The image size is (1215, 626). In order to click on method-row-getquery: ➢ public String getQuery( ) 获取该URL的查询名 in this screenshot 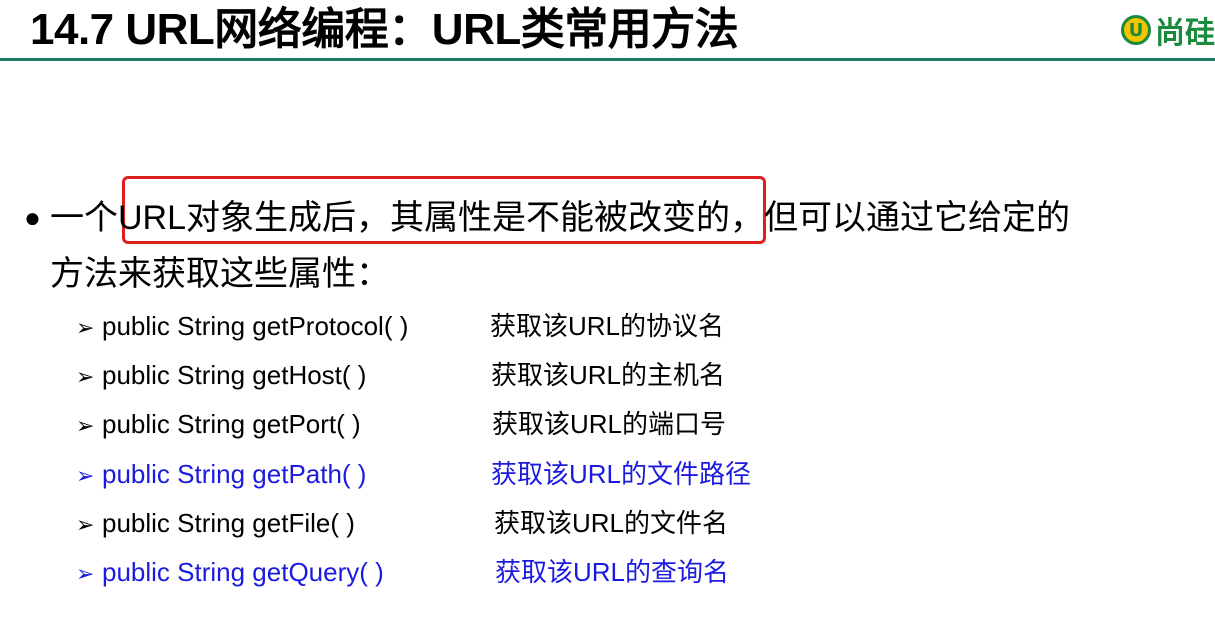, I will do `click(526, 572)`.